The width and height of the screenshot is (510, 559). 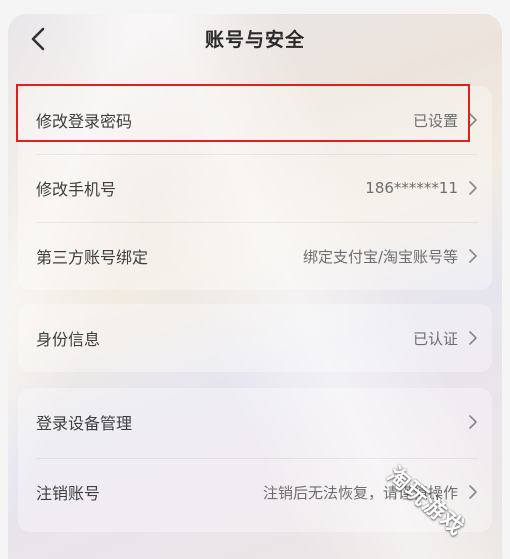 What do you see at coordinates (435, 338) in the screenshot?
I see `row-value: 已认证` at bounding box center [435, 338].